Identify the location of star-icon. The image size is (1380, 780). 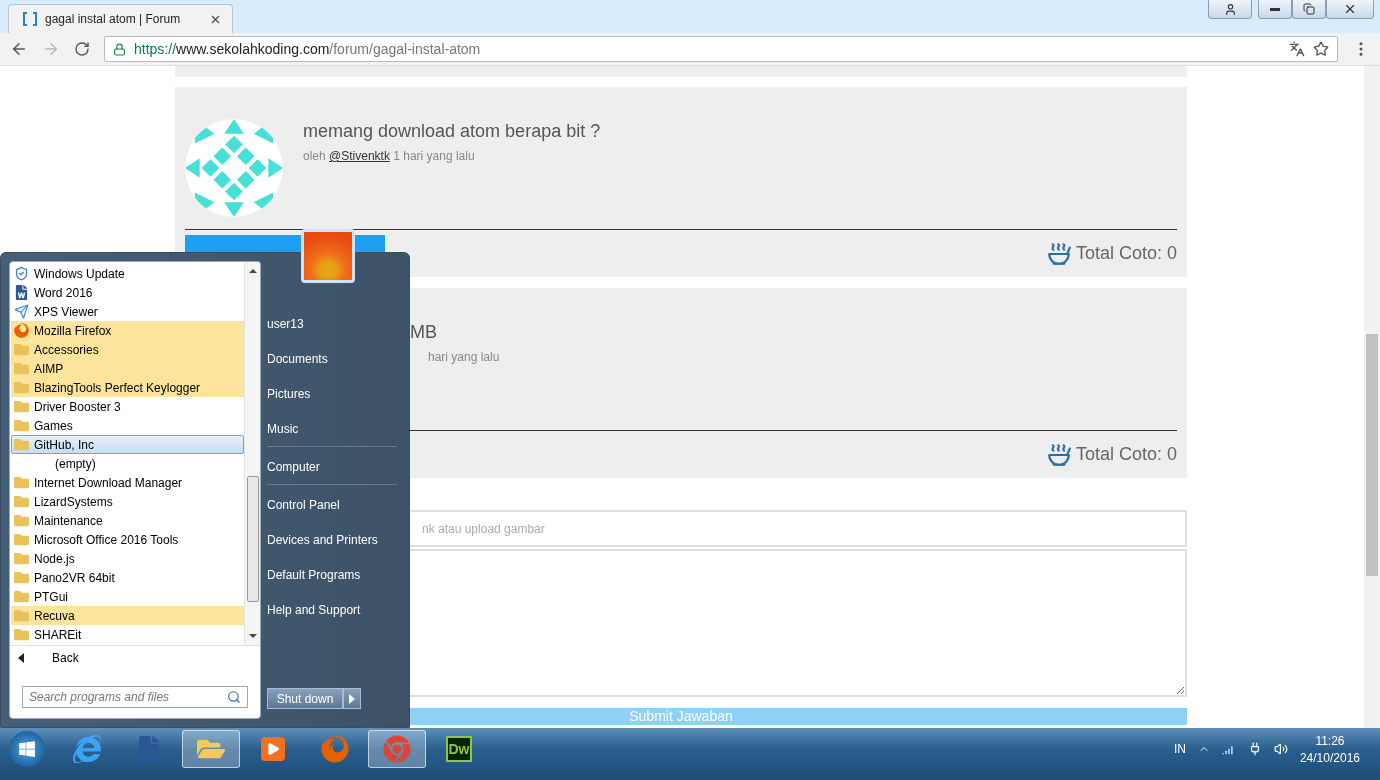
(1321, 49).